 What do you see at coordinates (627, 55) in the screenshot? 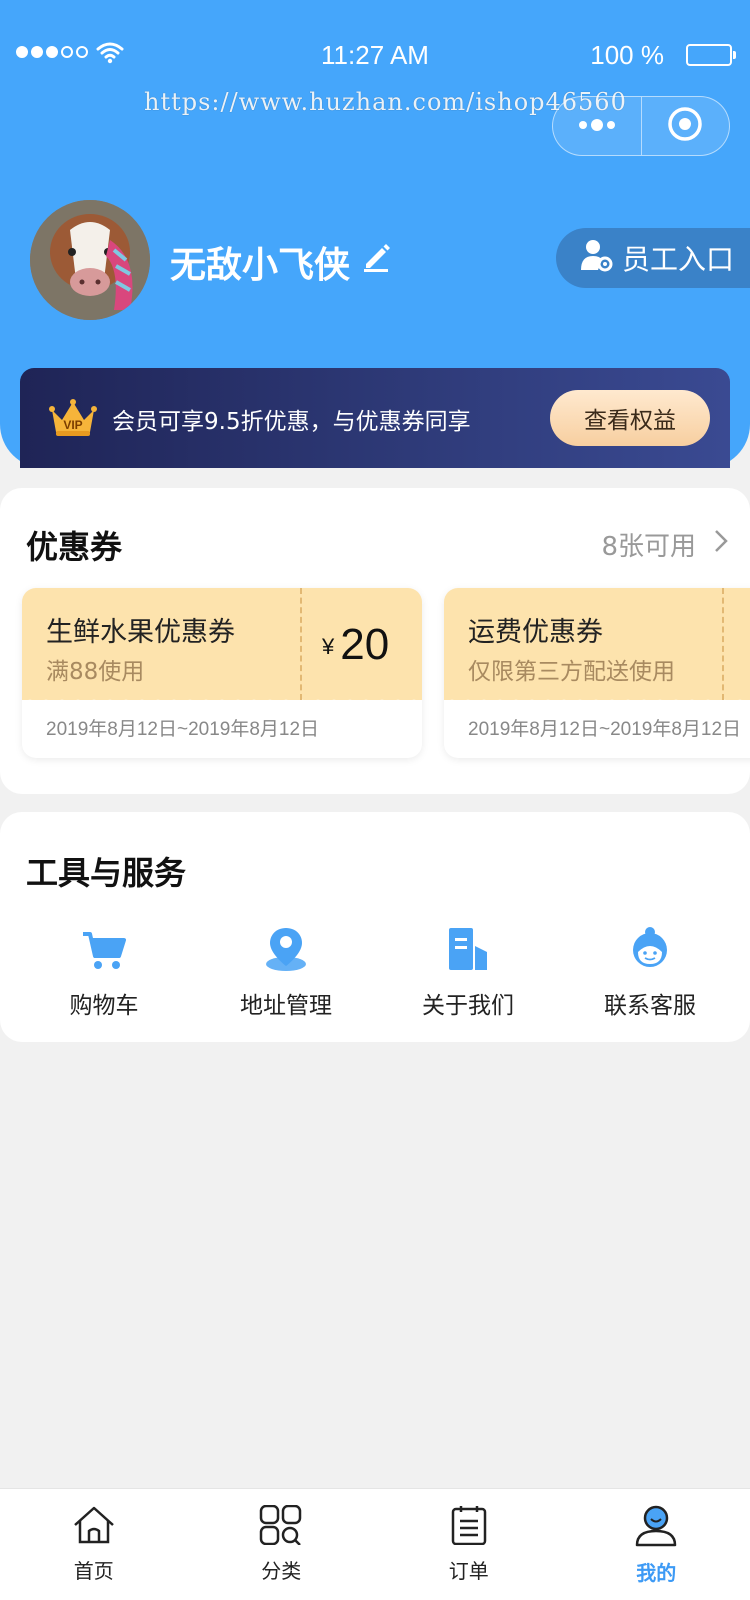
I see `battery-percent: 100 %` at bounding box center [627, 55].